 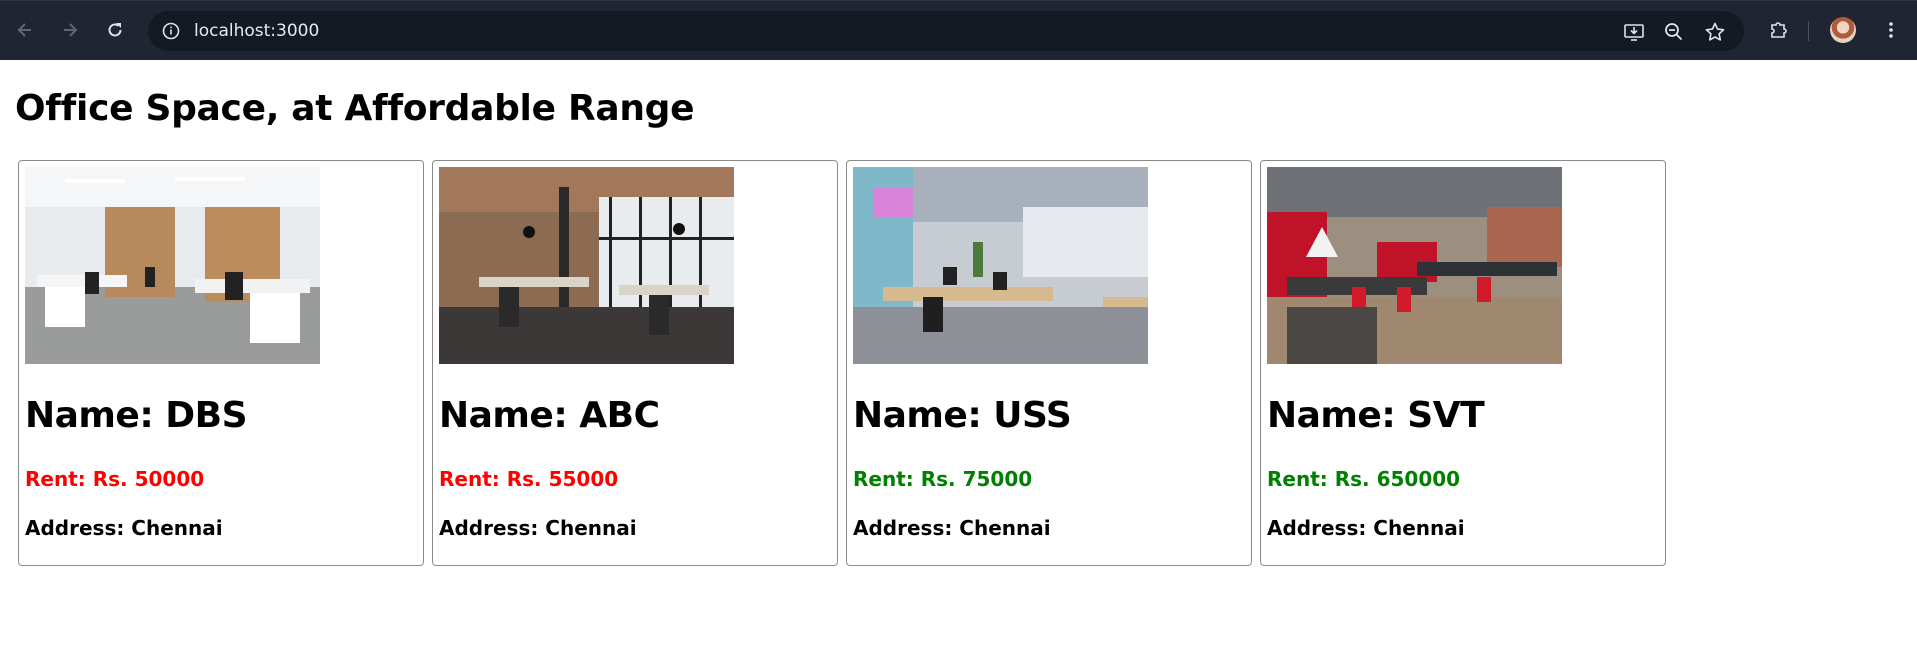 What do you see at coordinates (1808, 31) in the screenshot?
I see `toolbar-divider` at bounding box center [1808, 31].